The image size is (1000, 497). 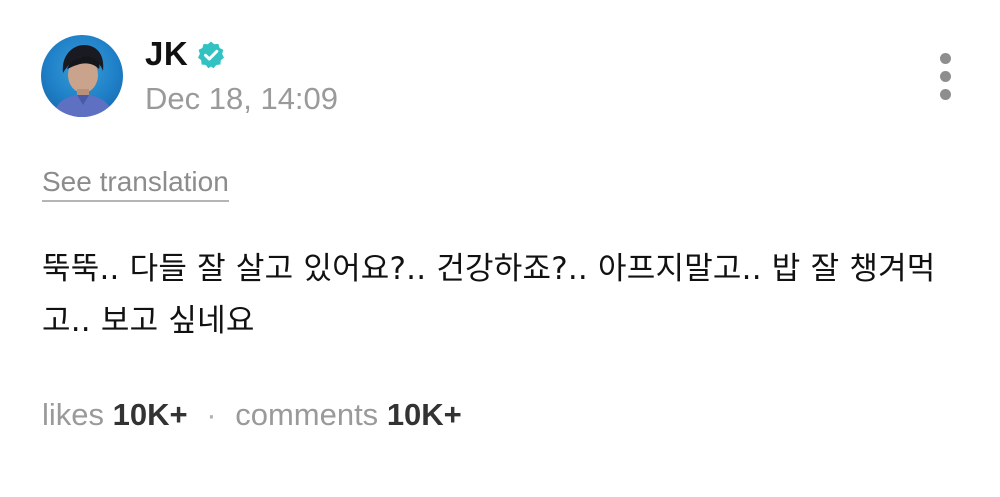 I want to click on author-name: JK, so click(x=166, y=54).